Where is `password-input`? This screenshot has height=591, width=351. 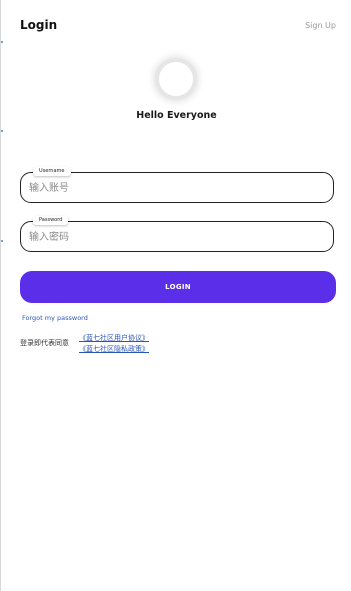 password-input is located at coordinates (174, 237).